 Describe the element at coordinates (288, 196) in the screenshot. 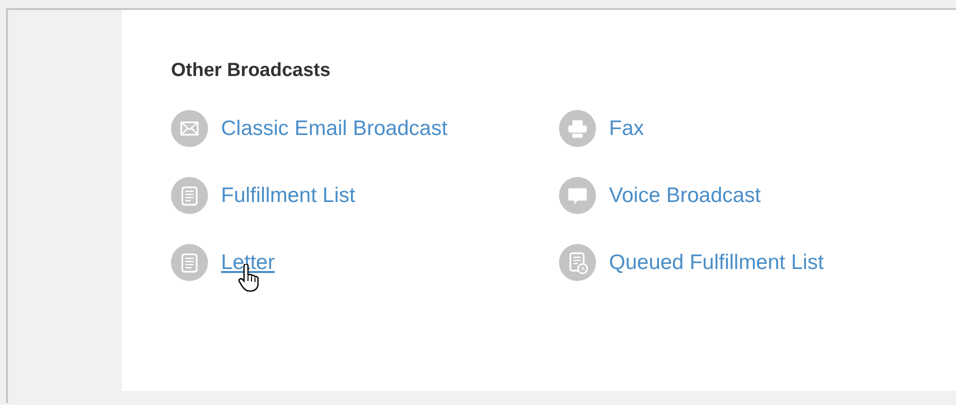

I see `broadcast-link: Fulfillment List` at that location.